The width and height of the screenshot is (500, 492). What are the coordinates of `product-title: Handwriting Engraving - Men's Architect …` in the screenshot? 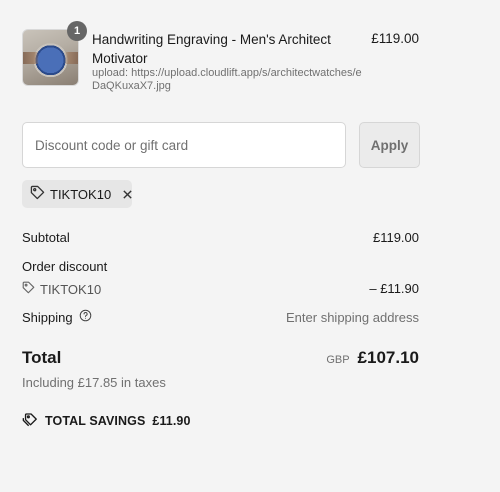 It's located at (211, 49).